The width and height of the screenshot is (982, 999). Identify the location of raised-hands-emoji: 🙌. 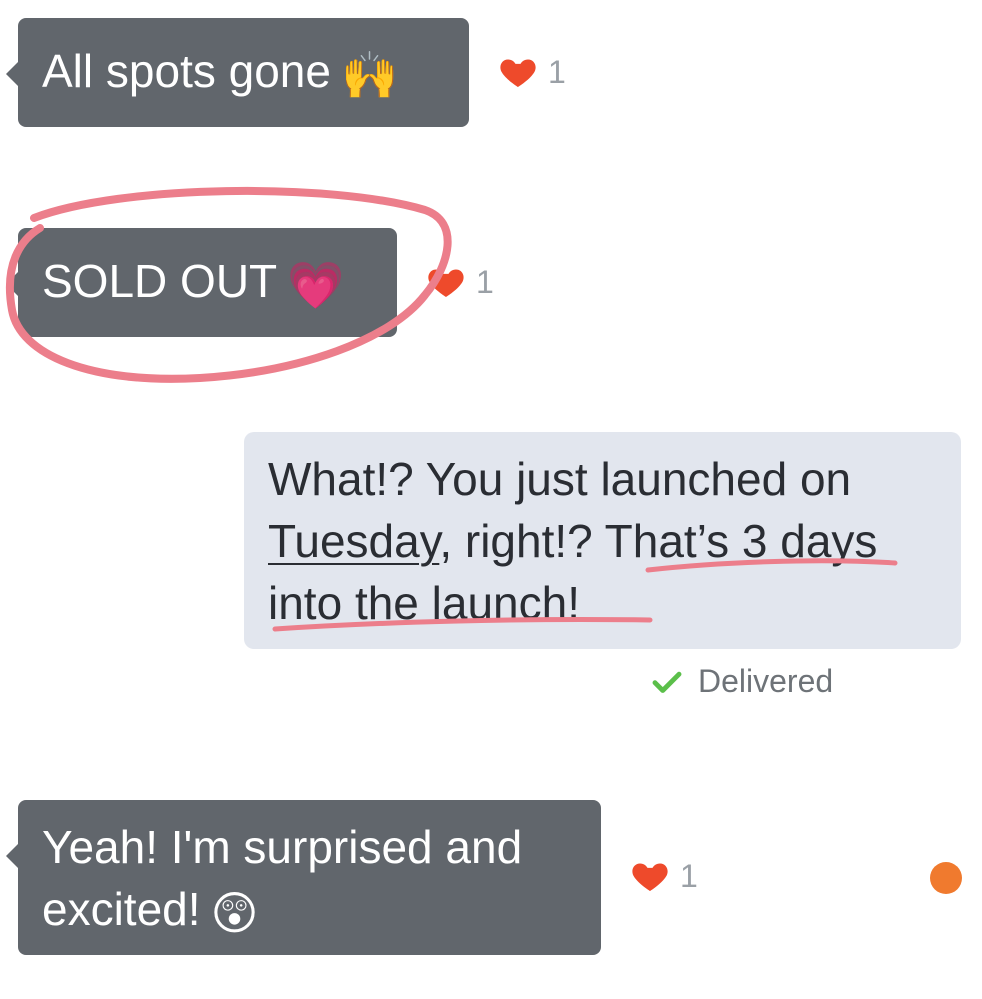
(369, 74).